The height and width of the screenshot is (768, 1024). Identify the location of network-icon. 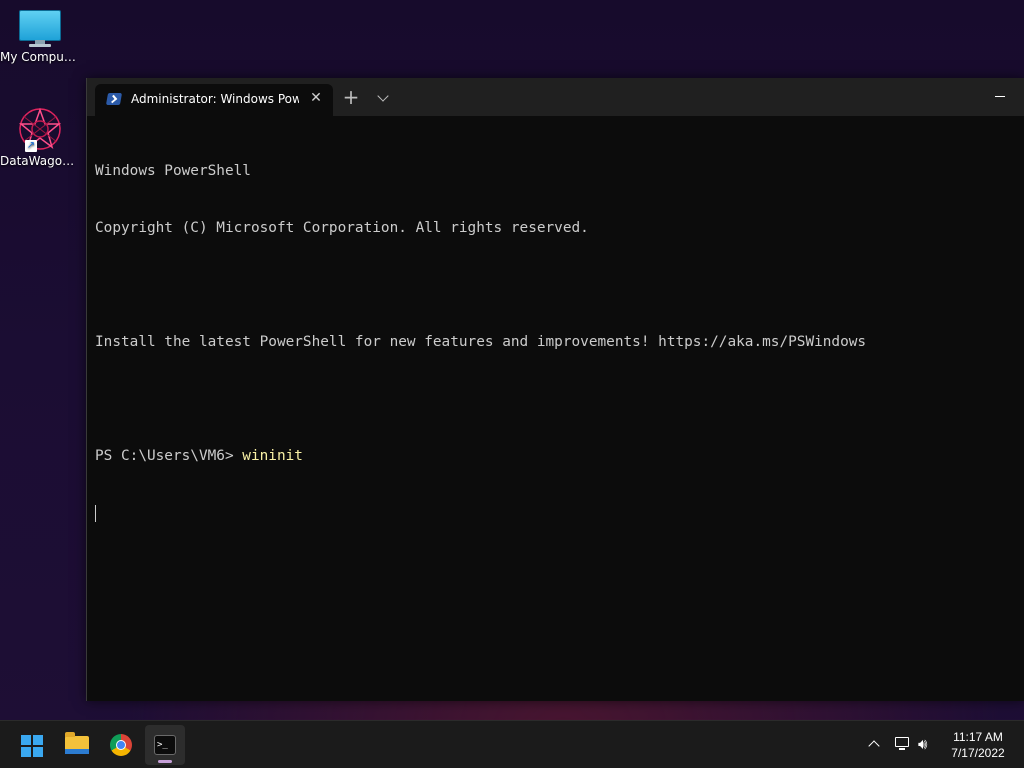
(903, 744).